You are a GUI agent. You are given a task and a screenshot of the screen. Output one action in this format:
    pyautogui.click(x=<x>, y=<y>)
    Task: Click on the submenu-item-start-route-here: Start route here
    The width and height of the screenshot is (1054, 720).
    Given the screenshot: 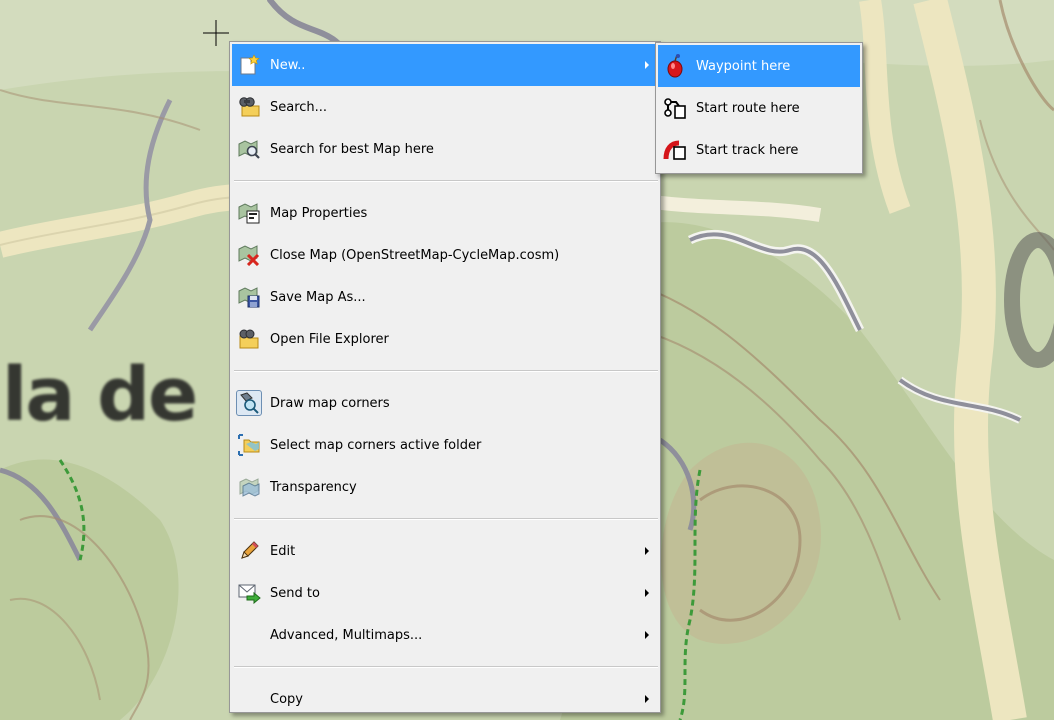 What is the action you would take?
    pyautogui.click(x=759, y=108)
    